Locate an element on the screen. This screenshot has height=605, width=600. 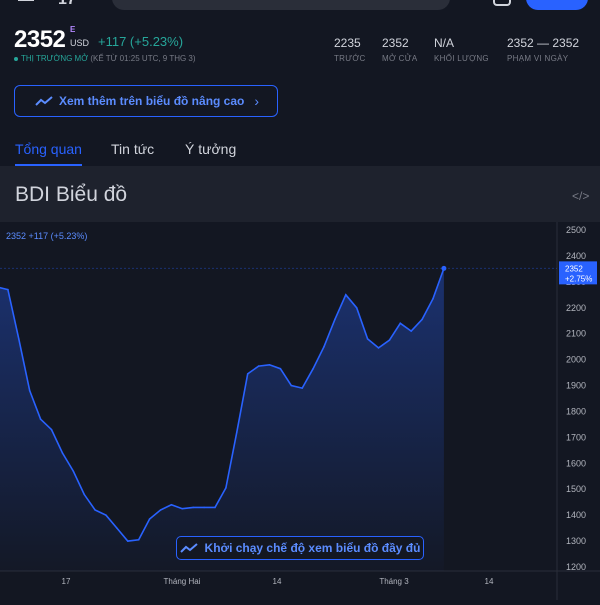
menu-icon is located at coordinates (26, 2).